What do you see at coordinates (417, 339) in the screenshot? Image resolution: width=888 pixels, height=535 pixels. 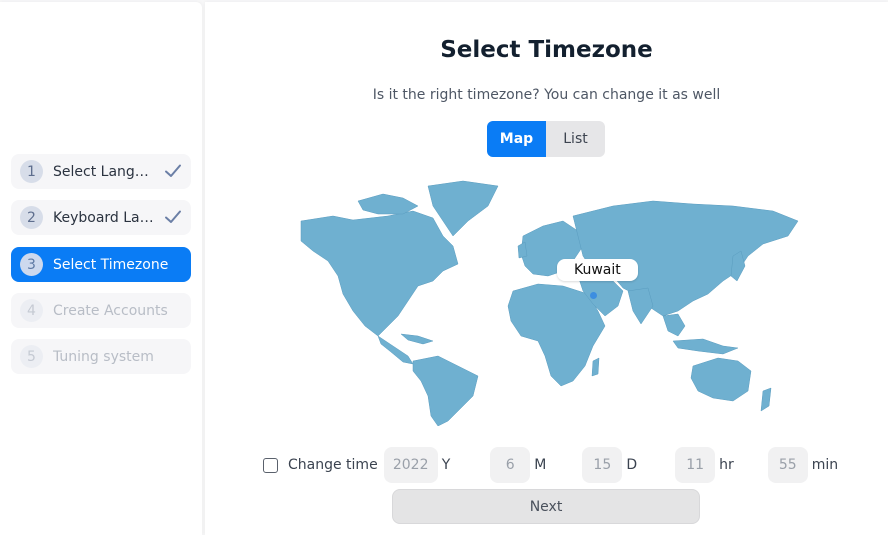 I see `map-region-caribbean` at bounding box center [417, 339].